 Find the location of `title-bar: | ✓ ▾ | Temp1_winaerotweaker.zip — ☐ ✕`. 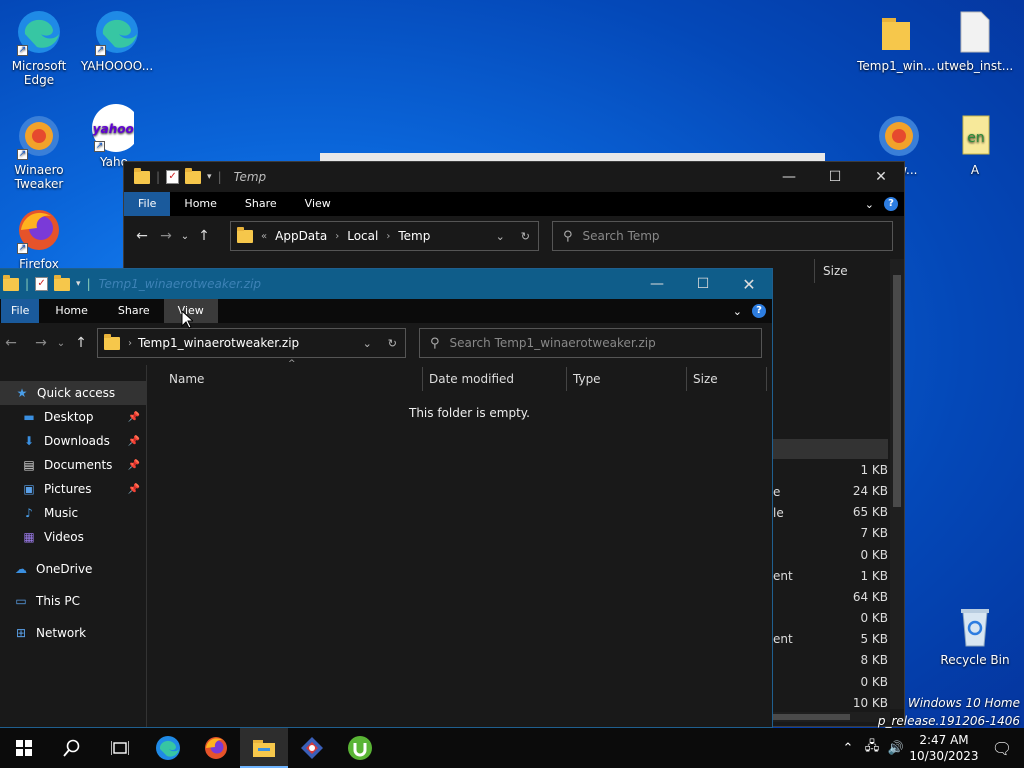

title-bar: | ✓ ▾ | Temp1_winaerotweaker.zip — ☐ ✕ is located at coordinates (386, 284).